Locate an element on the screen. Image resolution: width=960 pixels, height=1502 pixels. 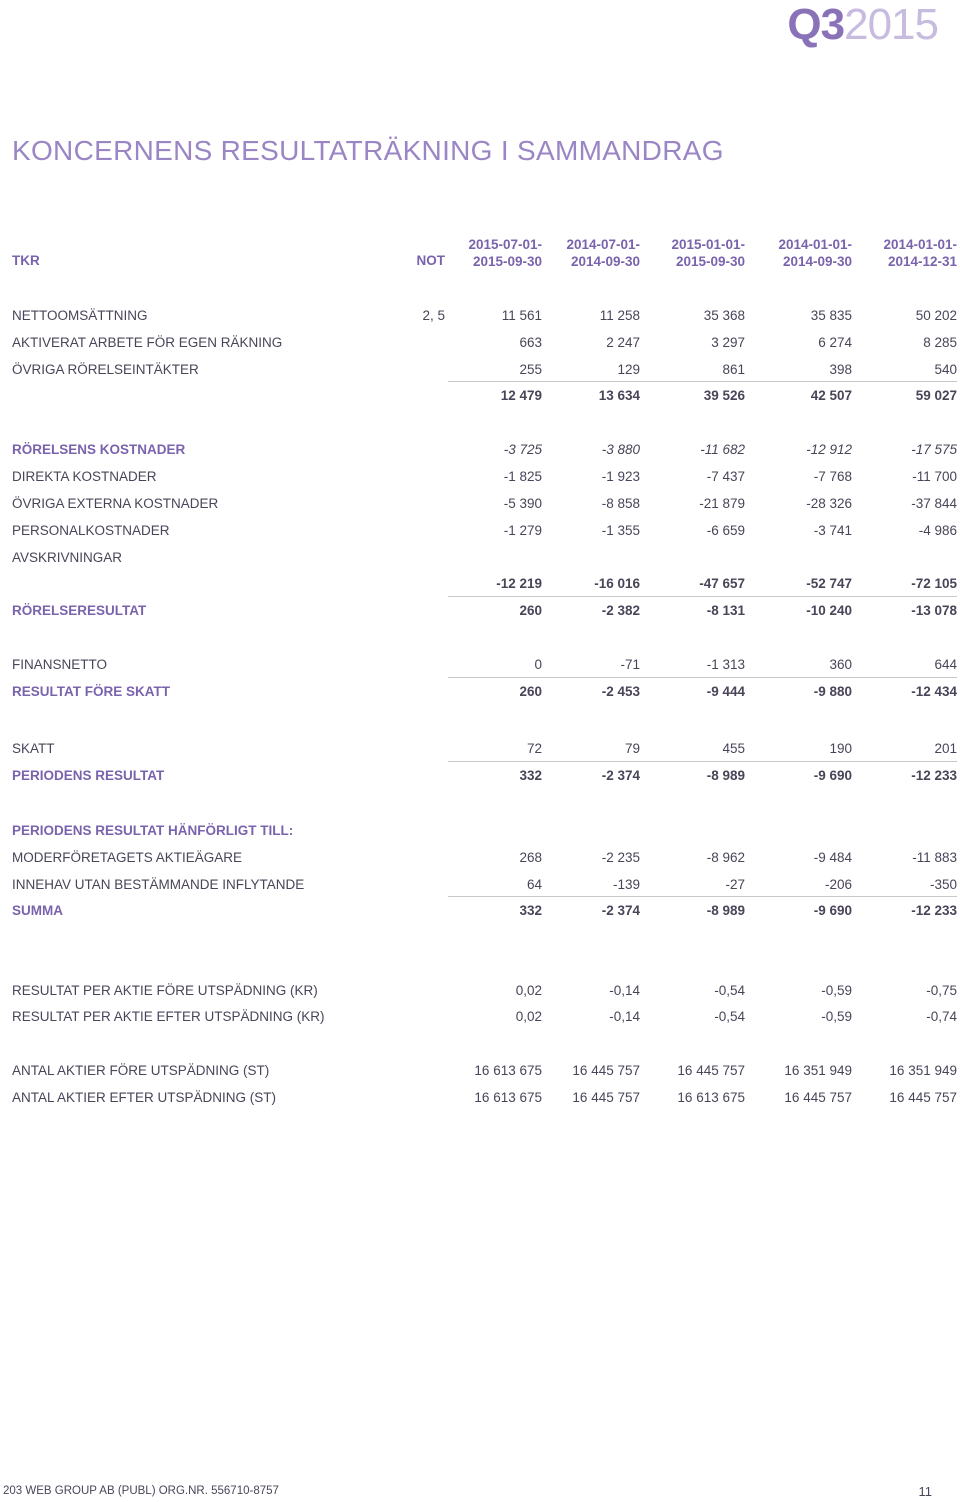
brand-quarter: Q3 is located at coordinates (816, 24).